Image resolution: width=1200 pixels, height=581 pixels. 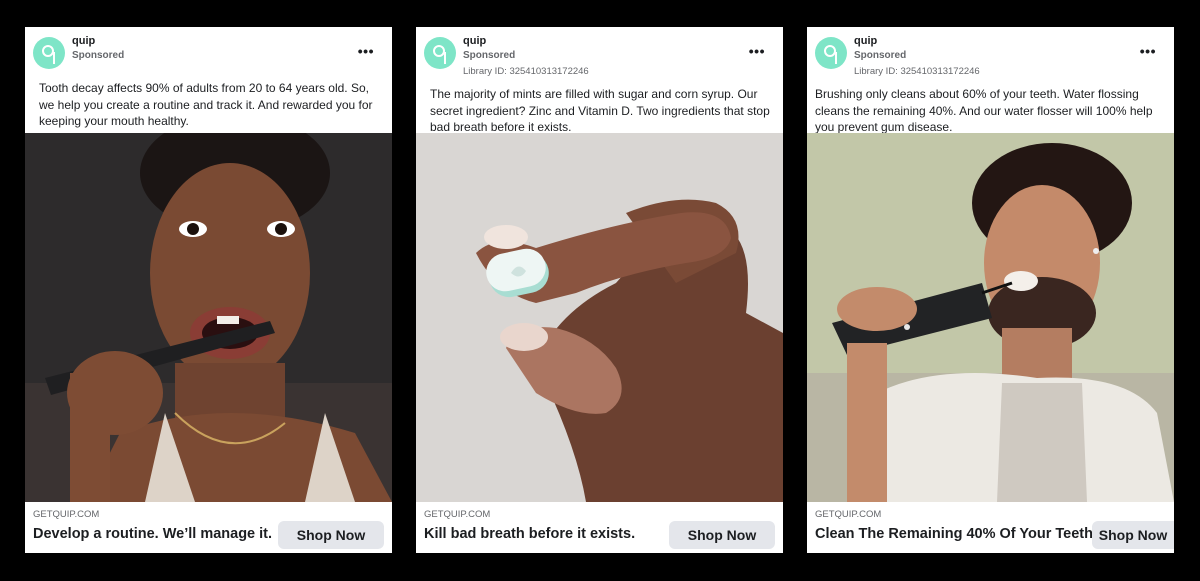 I want to click on ad-headline: Kill bad breath before it exists., so click(x=529, y=534).